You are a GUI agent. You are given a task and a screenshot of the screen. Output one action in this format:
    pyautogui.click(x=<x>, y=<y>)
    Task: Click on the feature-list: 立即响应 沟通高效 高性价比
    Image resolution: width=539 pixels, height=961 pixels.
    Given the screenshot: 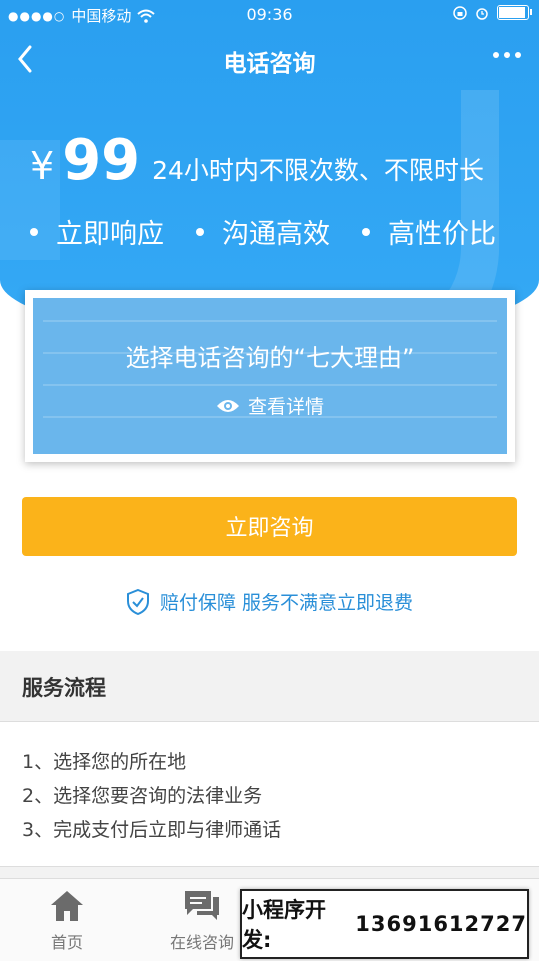 What is the action you would take?
    pyautogui.click(x=263, y=231)
    